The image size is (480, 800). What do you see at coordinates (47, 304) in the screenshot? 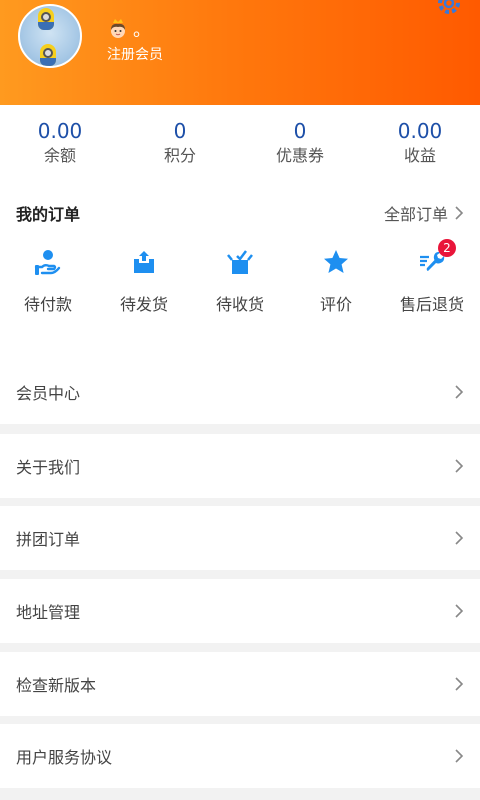
I see `order-status-label: 待付款` at bounding box center [47, 304].